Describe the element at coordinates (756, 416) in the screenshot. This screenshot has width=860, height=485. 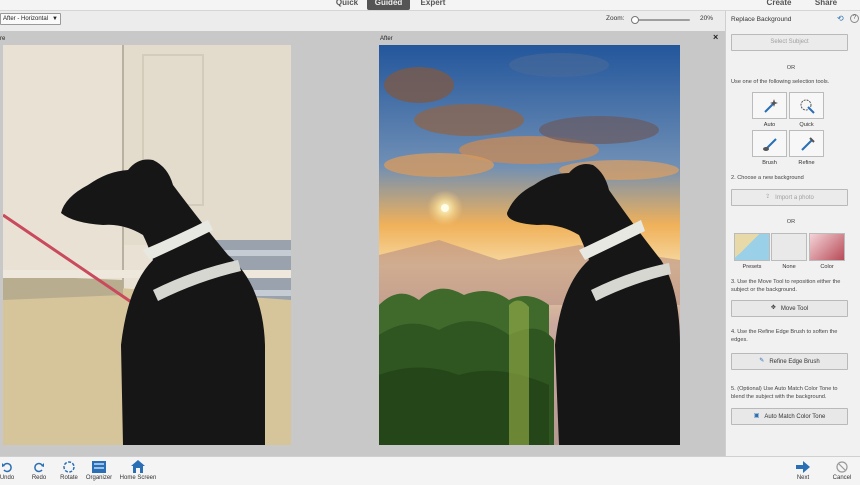
I see `color-tone-icon: ▣` at that location.